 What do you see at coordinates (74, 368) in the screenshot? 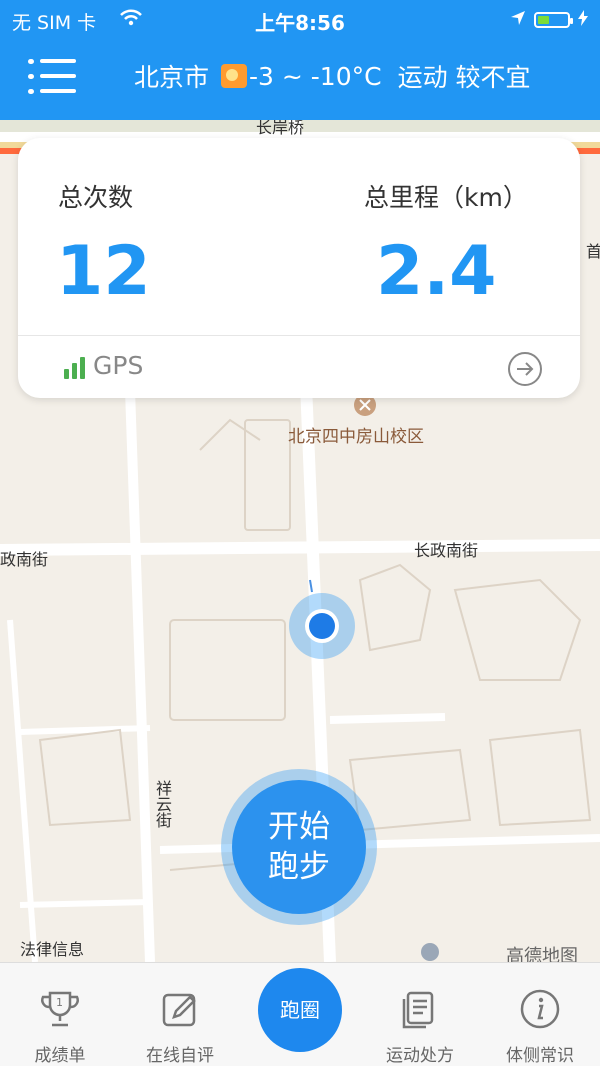
I see `gps-signal-icon` at bounding box center [74, 368].